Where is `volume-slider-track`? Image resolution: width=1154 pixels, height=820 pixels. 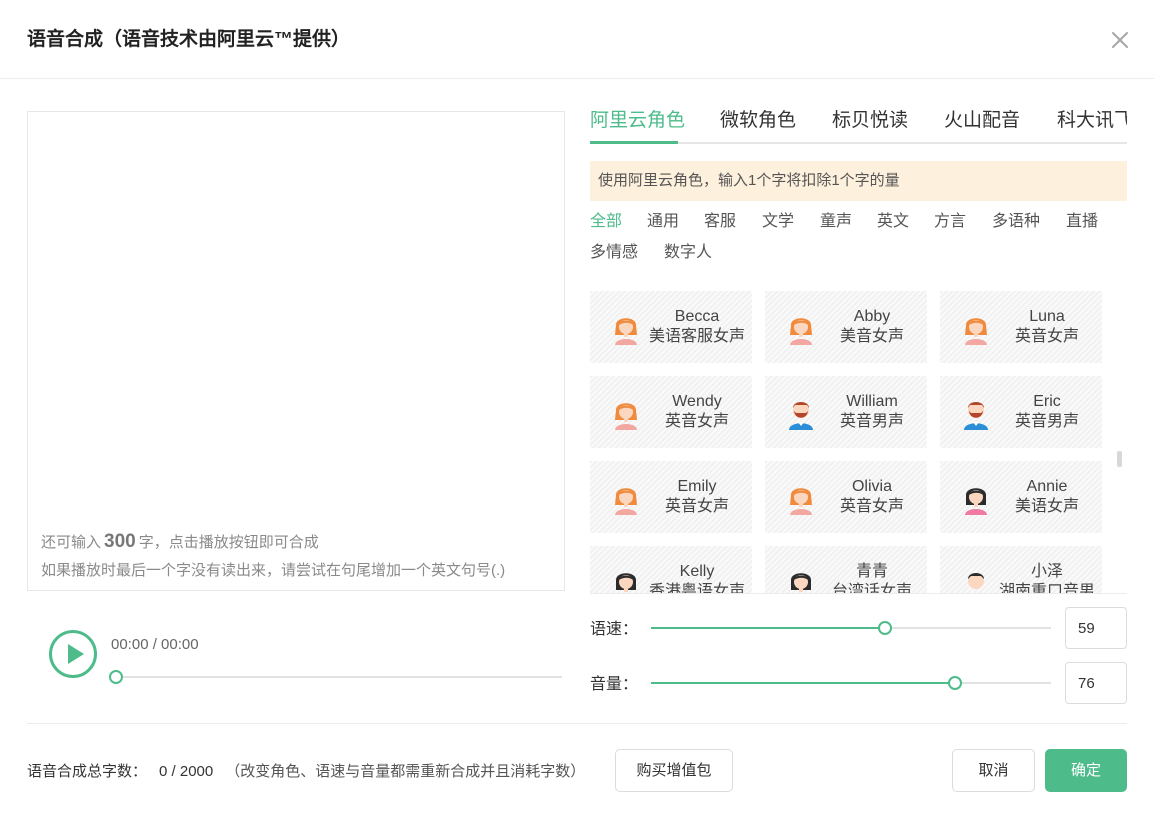 volume-slider-track is located at coordinates (851, 683).